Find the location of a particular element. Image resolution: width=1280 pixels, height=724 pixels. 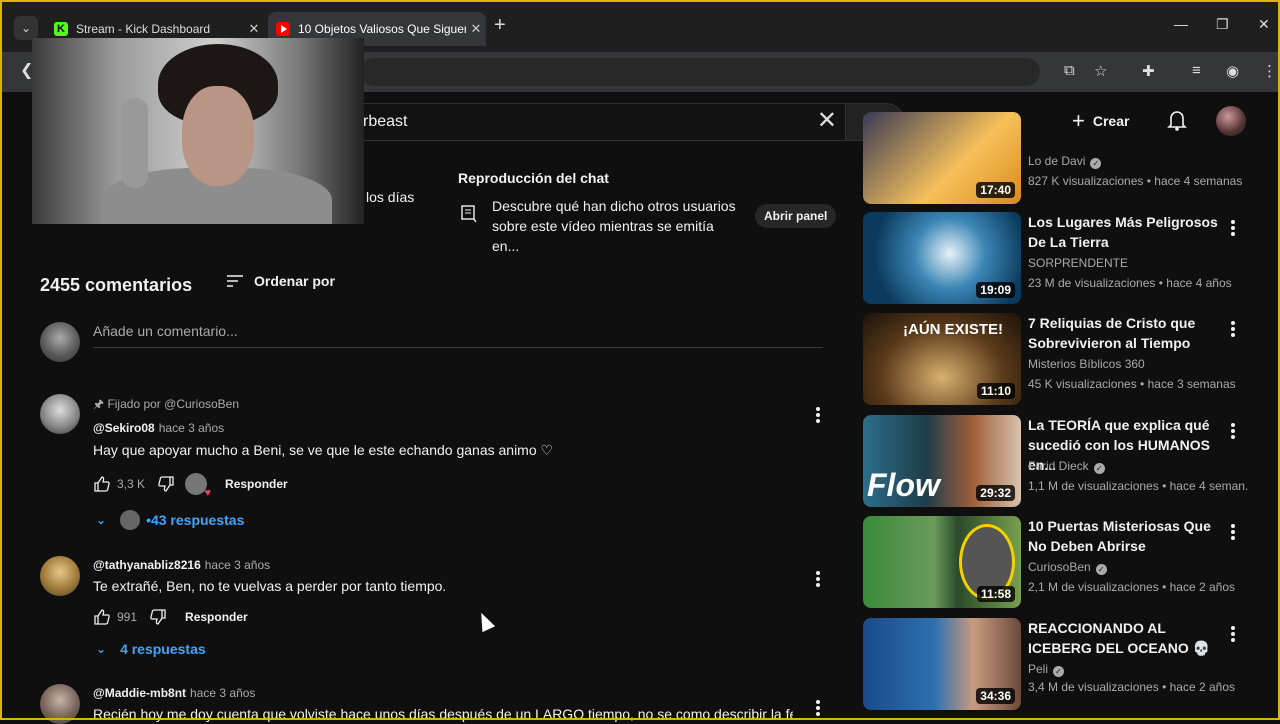

open-chat-panel-button: Abrir panel is located at coordinates (796, 216).